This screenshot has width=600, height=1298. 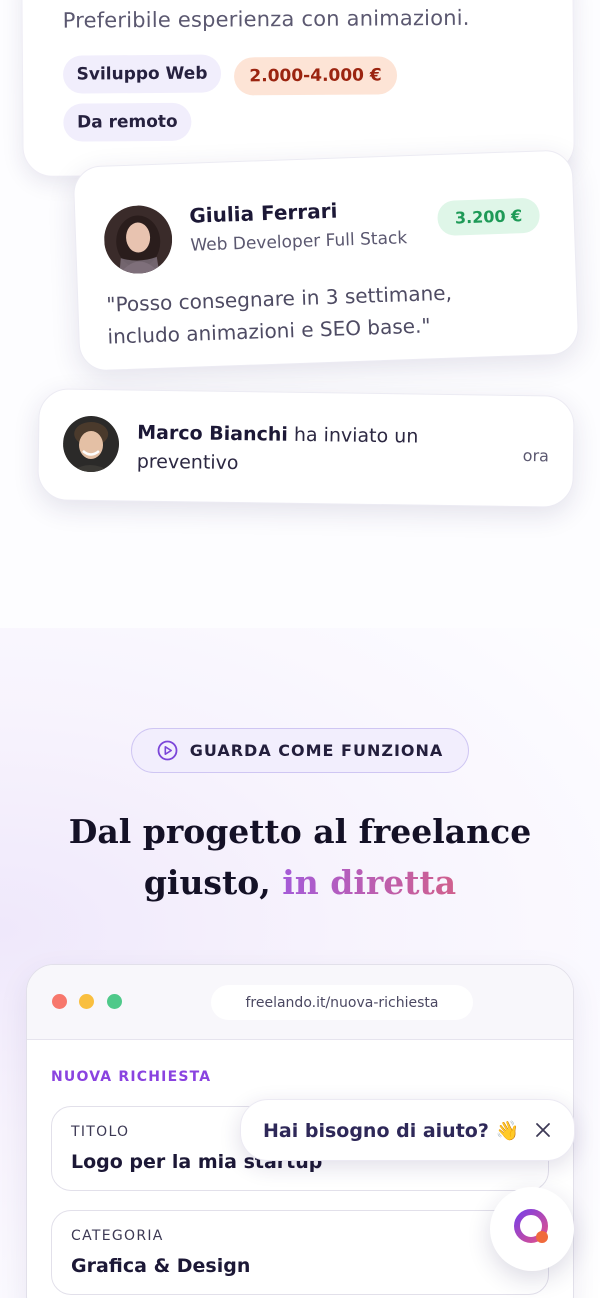 What do you see at coordinates (138, 239) in the screenshot?
I see `avatar-giulia` at bounding box center [138, 239].